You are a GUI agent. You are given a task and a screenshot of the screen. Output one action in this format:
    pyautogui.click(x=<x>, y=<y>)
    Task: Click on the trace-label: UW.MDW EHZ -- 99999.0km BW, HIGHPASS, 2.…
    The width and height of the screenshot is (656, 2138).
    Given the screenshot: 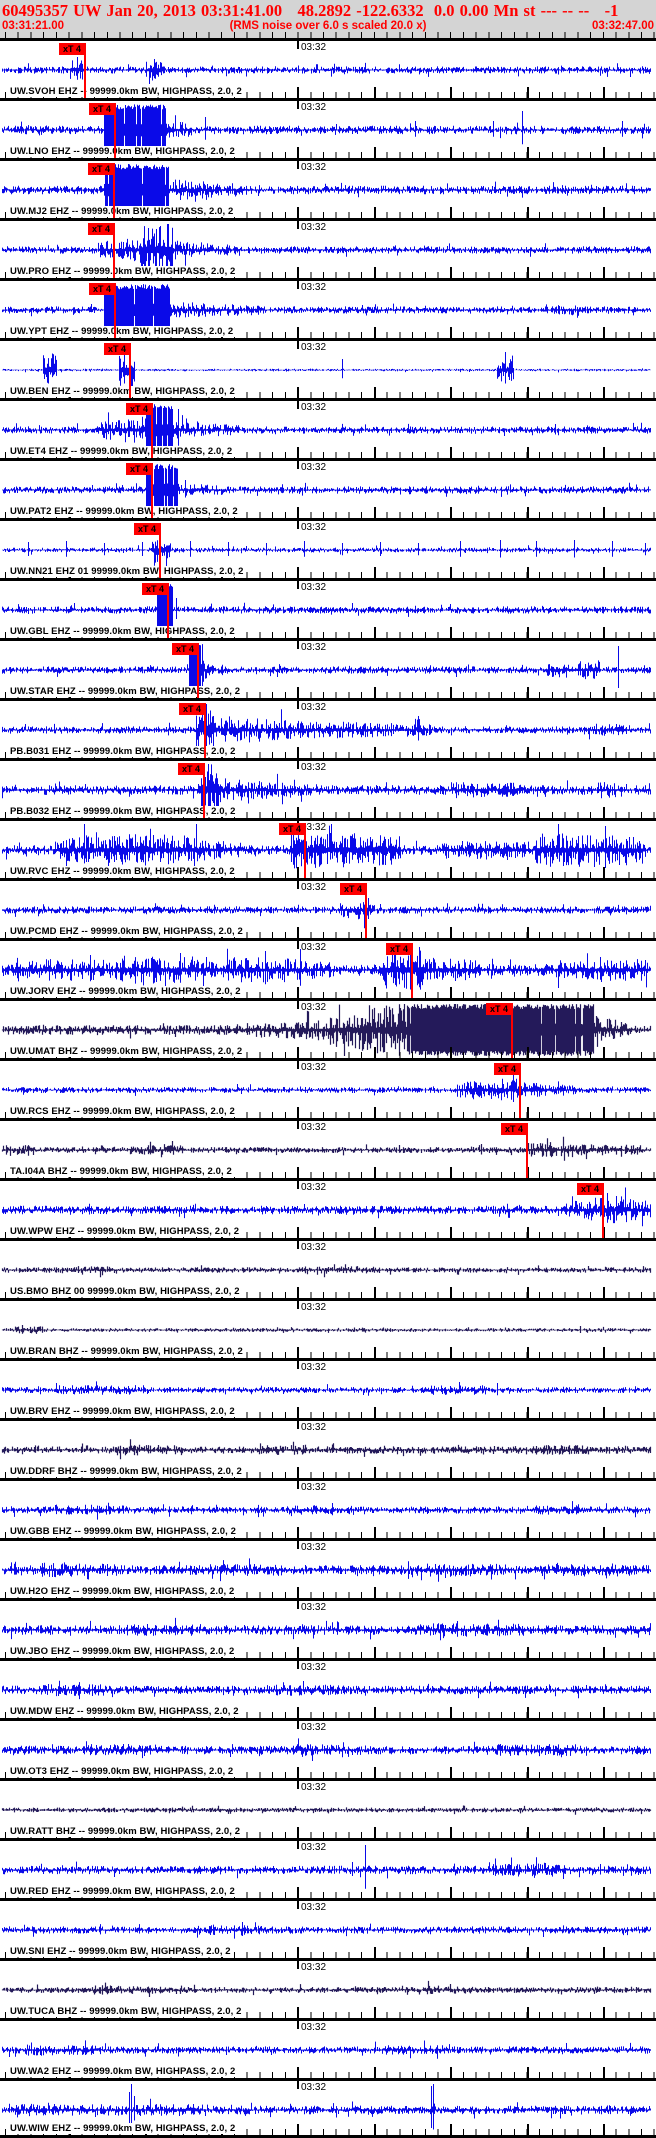 What is the action you would take?
    pyautogui.click(x=125, y=1711)
    